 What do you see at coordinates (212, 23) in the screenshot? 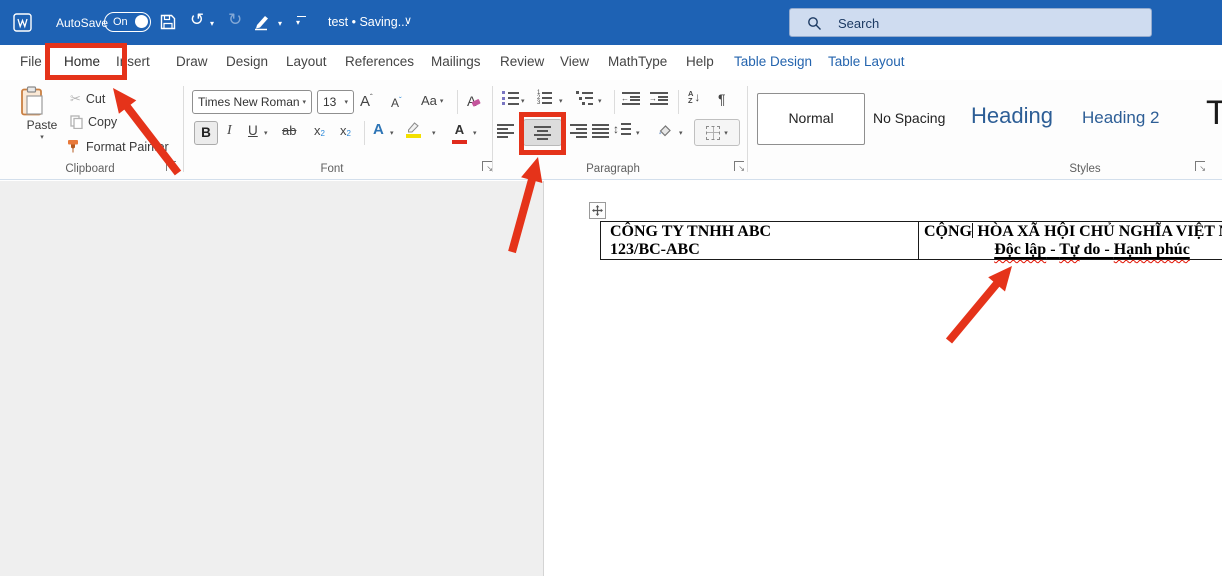
I see `undo-dropdown-icon: ▾` at bounding box center [212, 23].